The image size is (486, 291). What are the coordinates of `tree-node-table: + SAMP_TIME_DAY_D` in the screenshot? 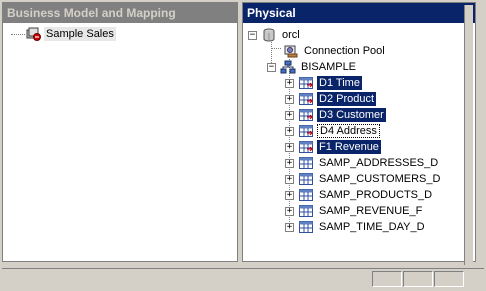 It's located at (356, 227).